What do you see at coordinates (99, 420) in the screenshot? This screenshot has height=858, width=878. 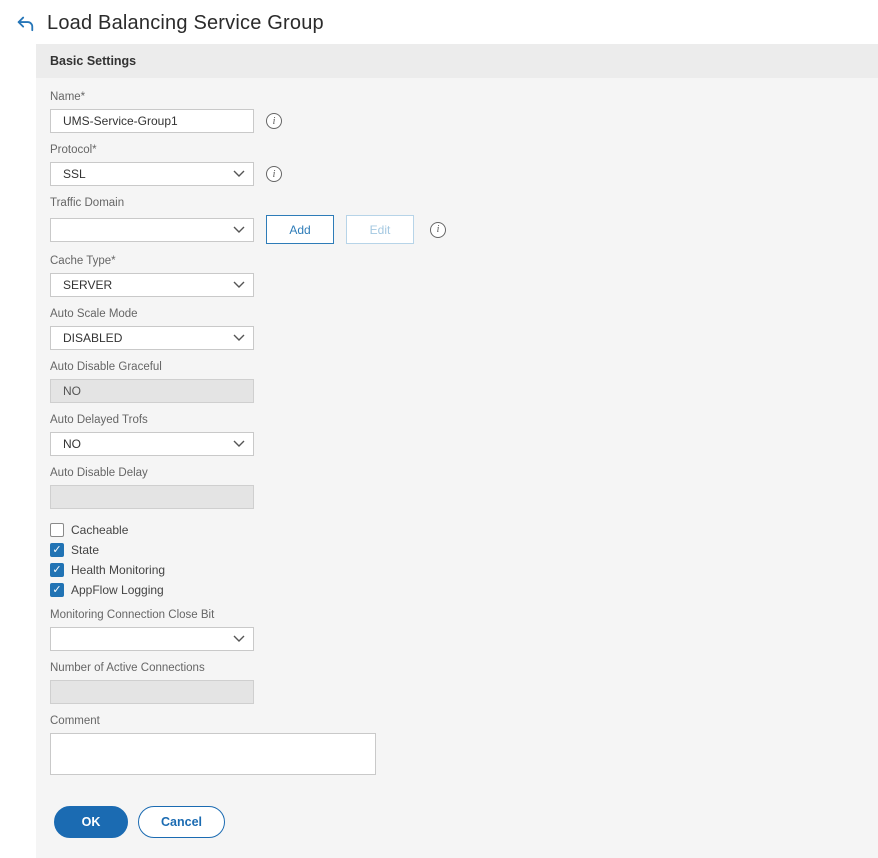 I see `auto-delayed-trofs-label: Auto Delayed Trofs` at bounding box center [99, 420].